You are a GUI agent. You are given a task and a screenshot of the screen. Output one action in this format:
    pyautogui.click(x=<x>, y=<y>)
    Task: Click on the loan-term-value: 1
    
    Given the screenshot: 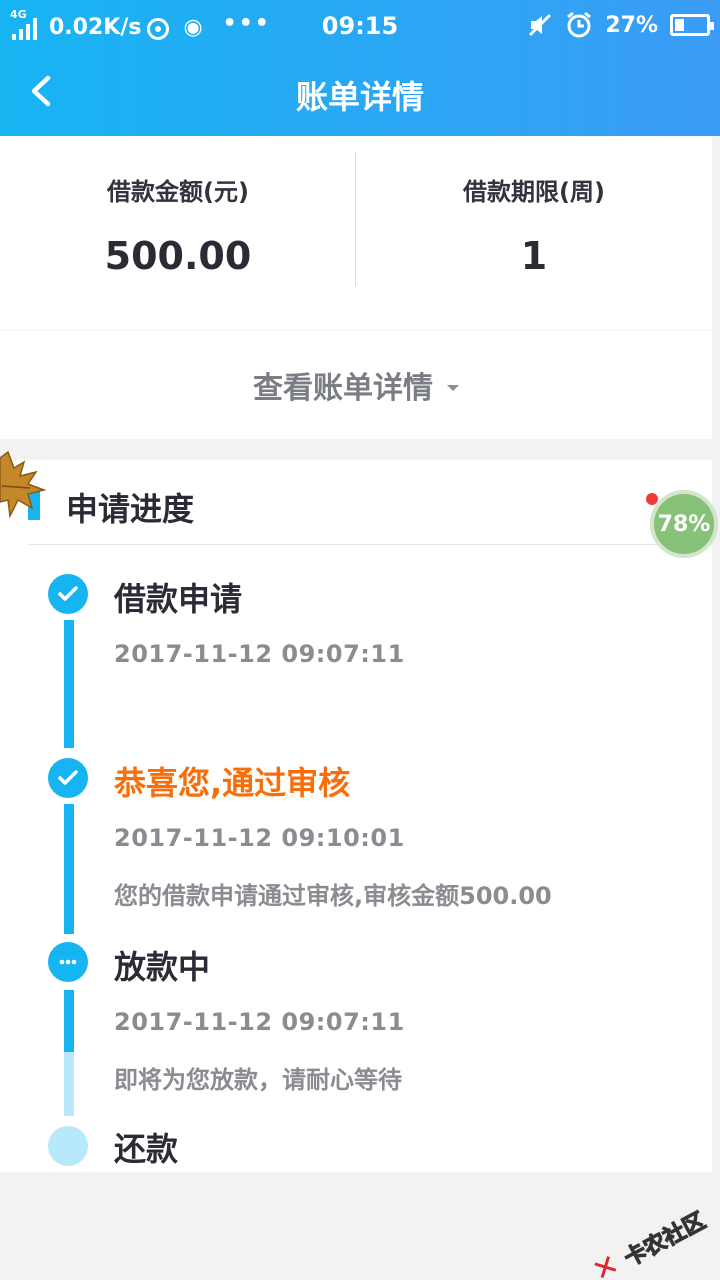 What is the action you would take?
    pyautogui.click(x=534, y=256)
    